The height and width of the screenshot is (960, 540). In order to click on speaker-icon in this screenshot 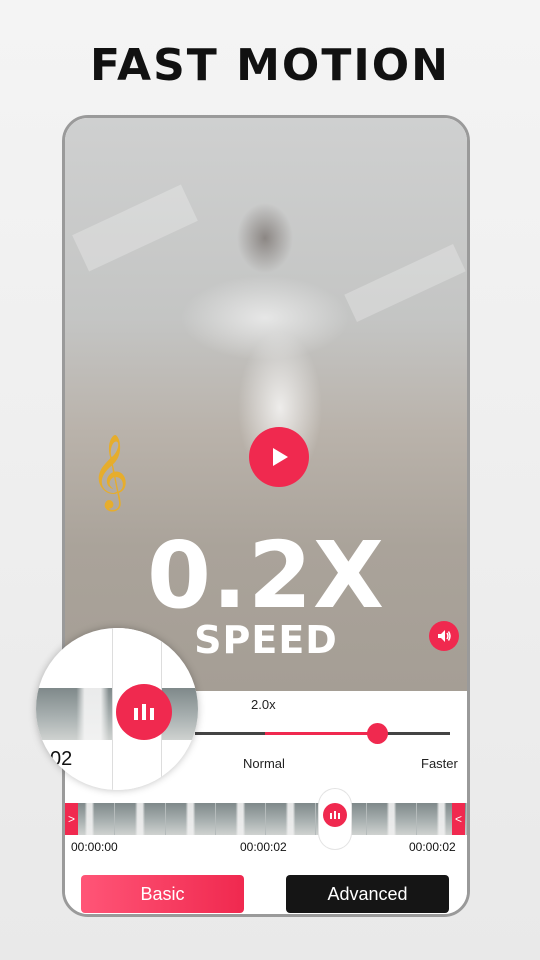, I will do `click(444, 636)`.